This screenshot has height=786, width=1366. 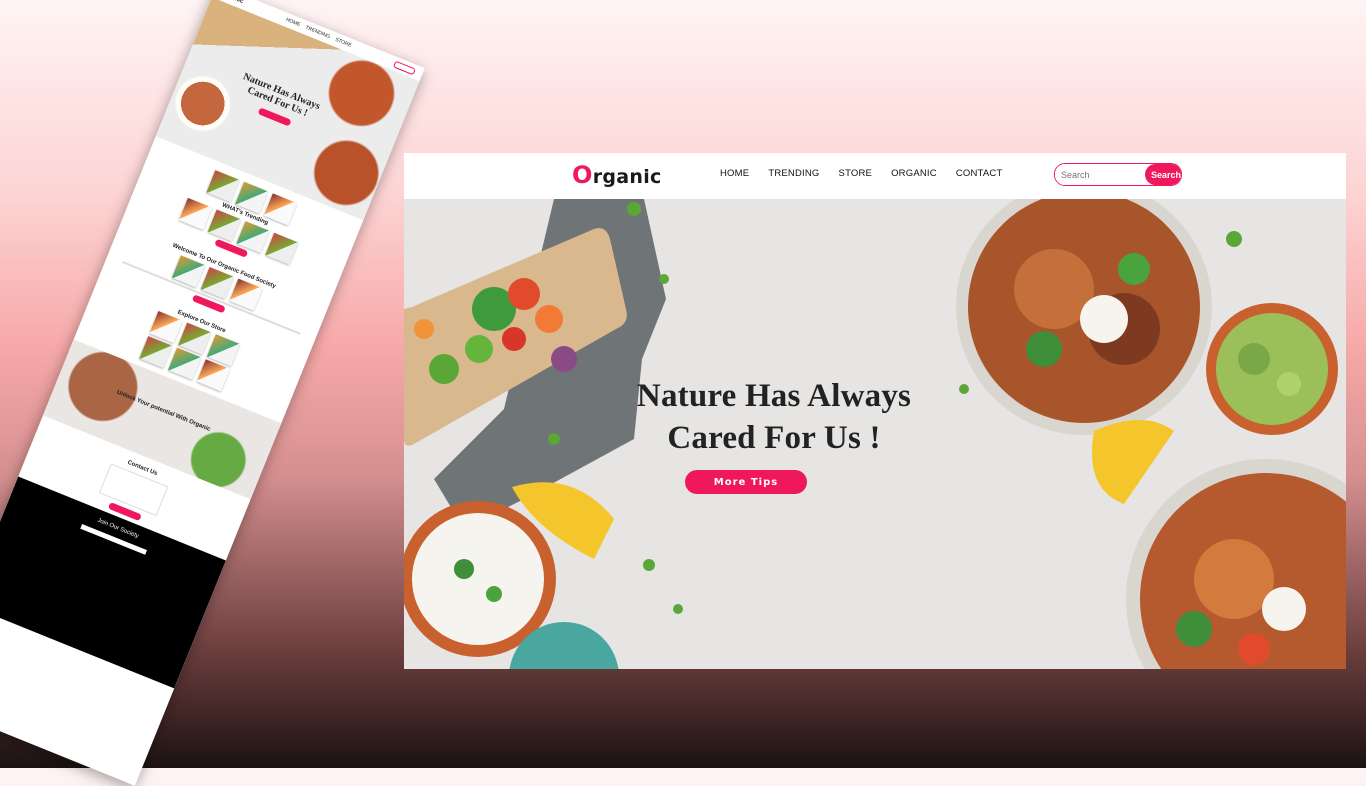 I want to click on search-input, so click(x=1100, y=174).